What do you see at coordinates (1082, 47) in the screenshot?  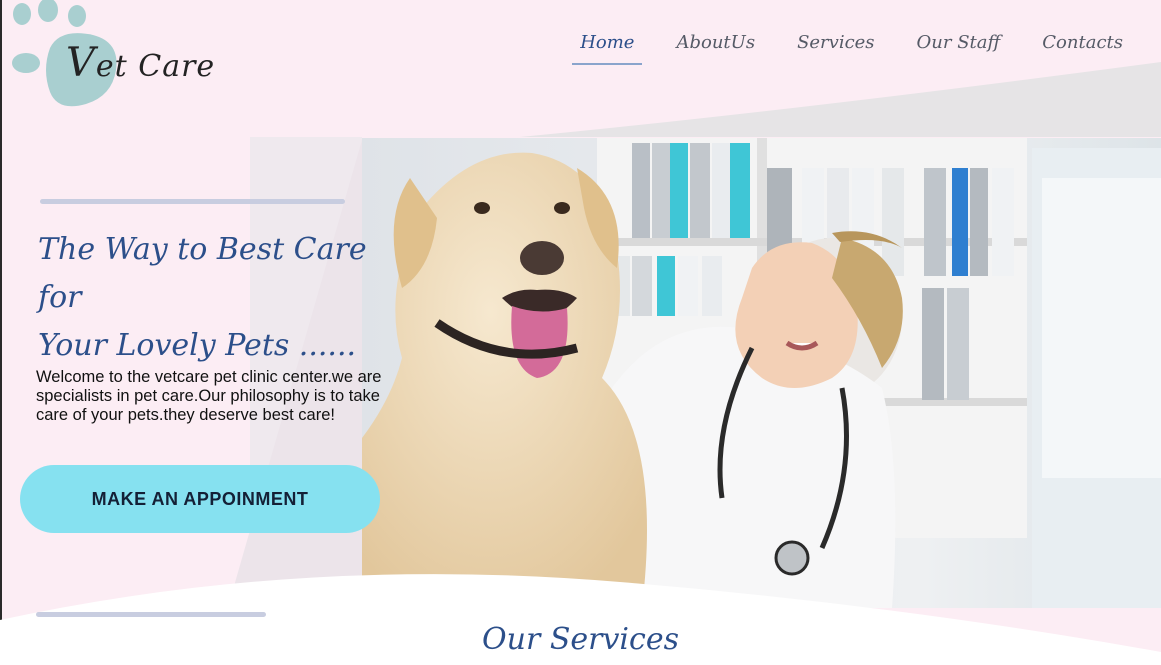 I see `nav-item-contacts: Contacts` at bounding box center [1082, 47].